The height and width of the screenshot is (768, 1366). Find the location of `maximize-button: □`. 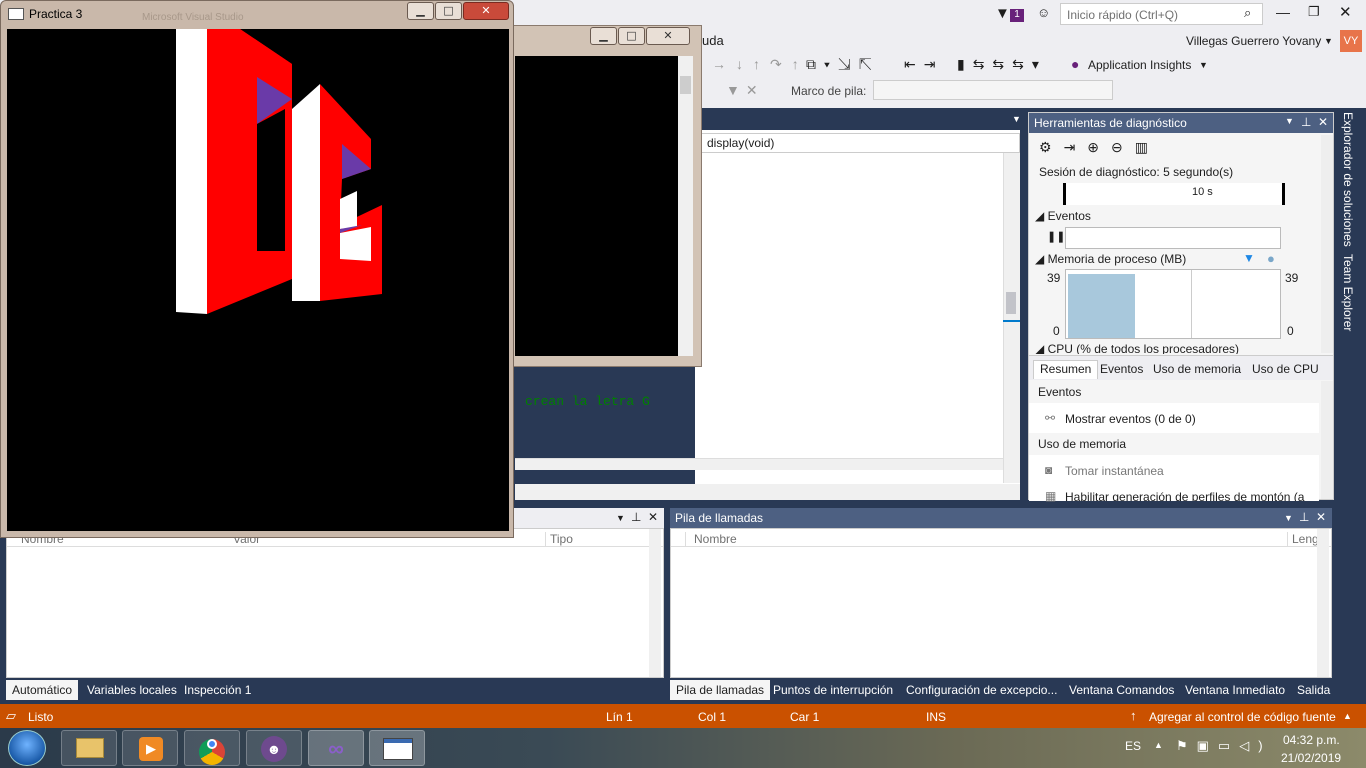

maximize-button: □ is located at coordinates (448, 11).